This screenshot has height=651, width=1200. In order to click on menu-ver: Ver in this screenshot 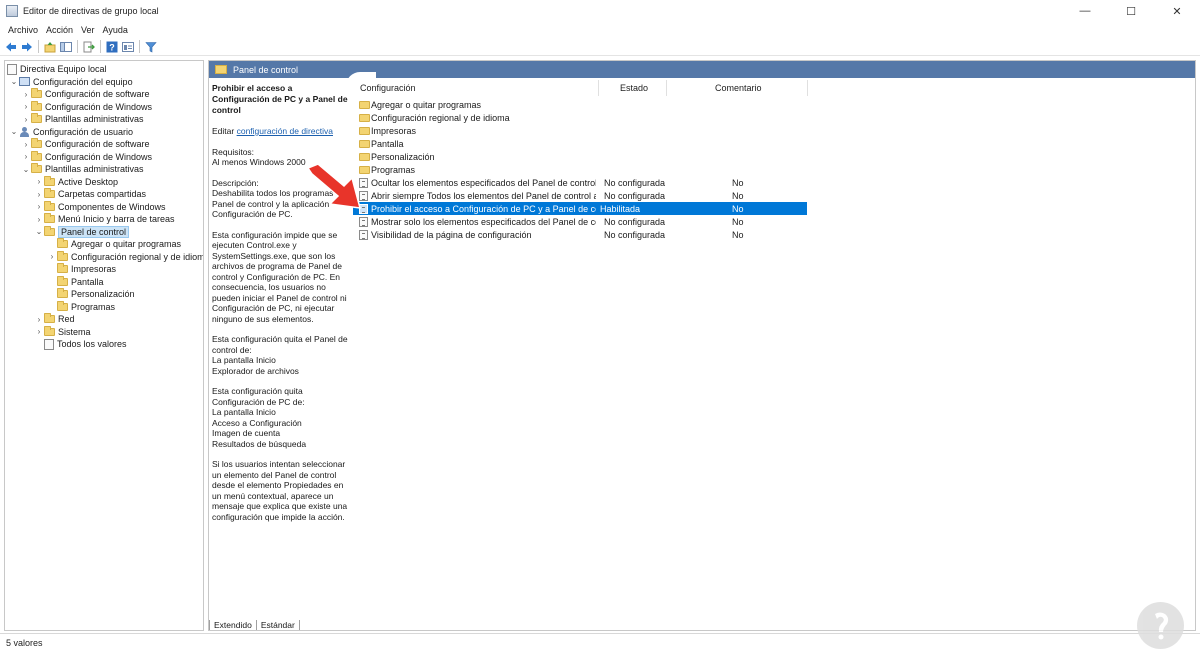, I will do `click(88, 30)`.